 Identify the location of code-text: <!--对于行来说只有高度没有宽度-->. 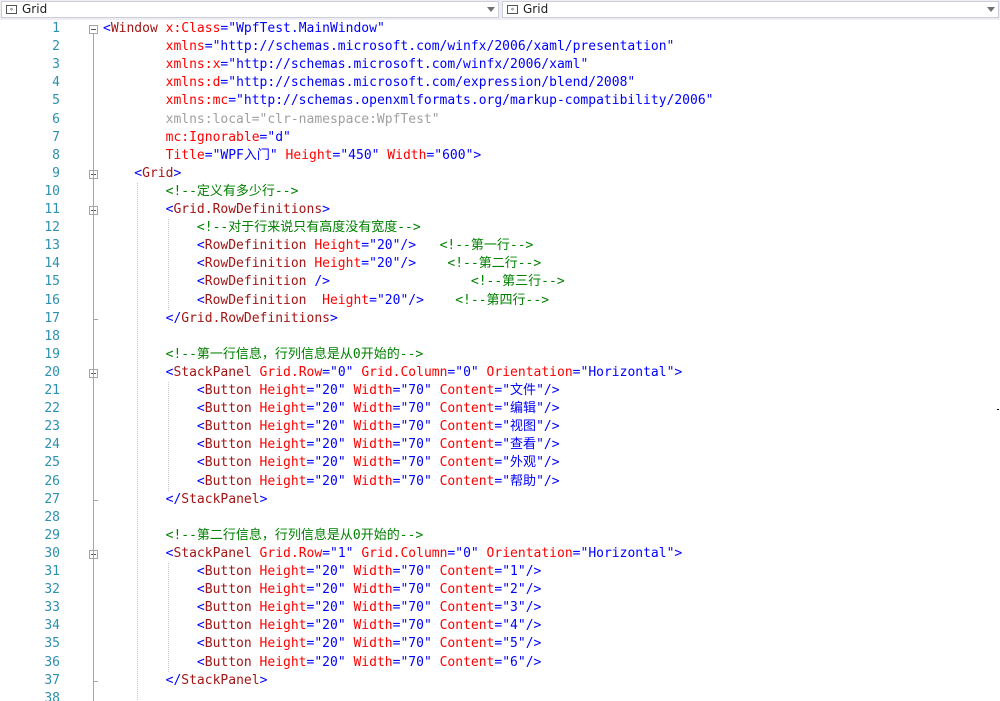
(262, 228).